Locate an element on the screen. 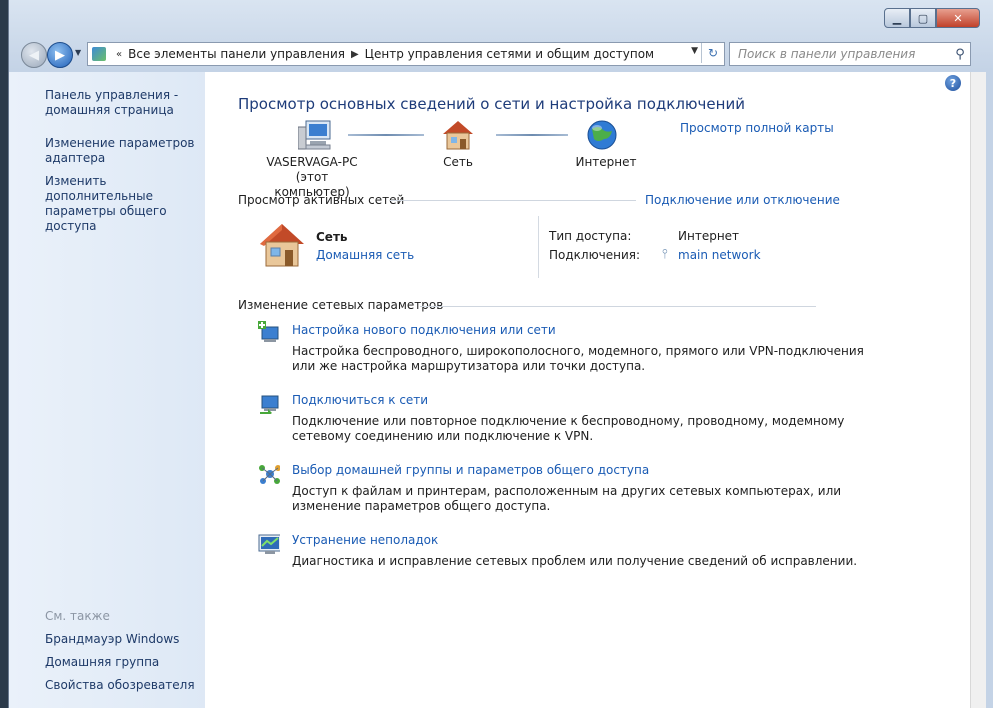 The image size is (993, 708). maximize-button: ▢ is located at coordinates (923, 18).